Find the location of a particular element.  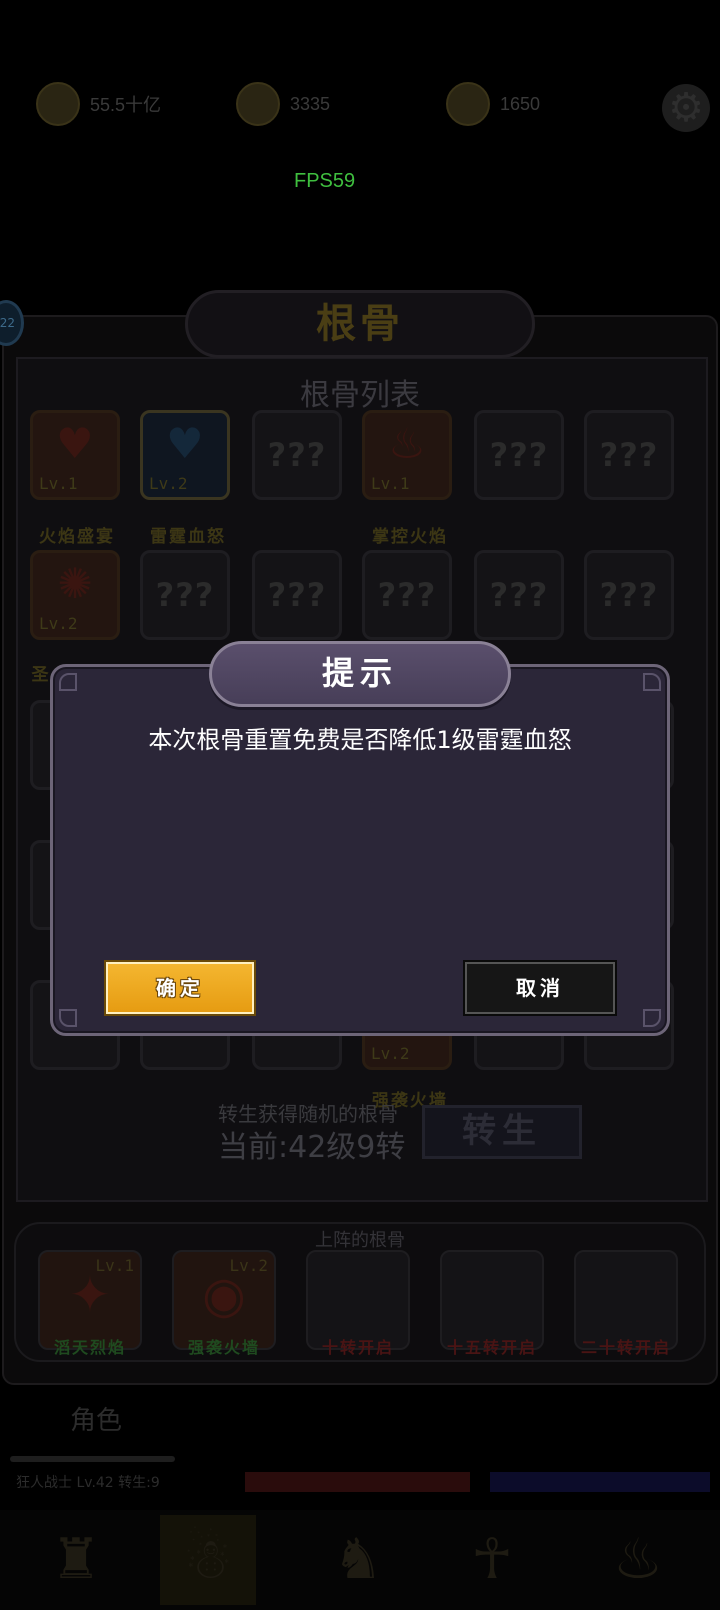

bone-slot-thunder-rage: ♥ Lv.2 is located at coordinates (185, 455).